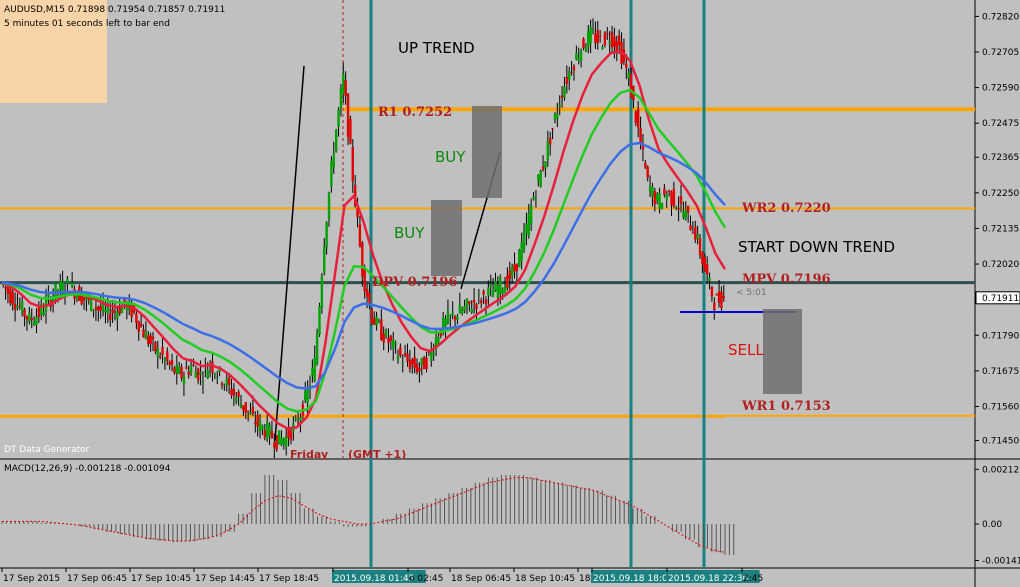  I want to click on y-tick-label: 0.71911, so click(1000, 299).